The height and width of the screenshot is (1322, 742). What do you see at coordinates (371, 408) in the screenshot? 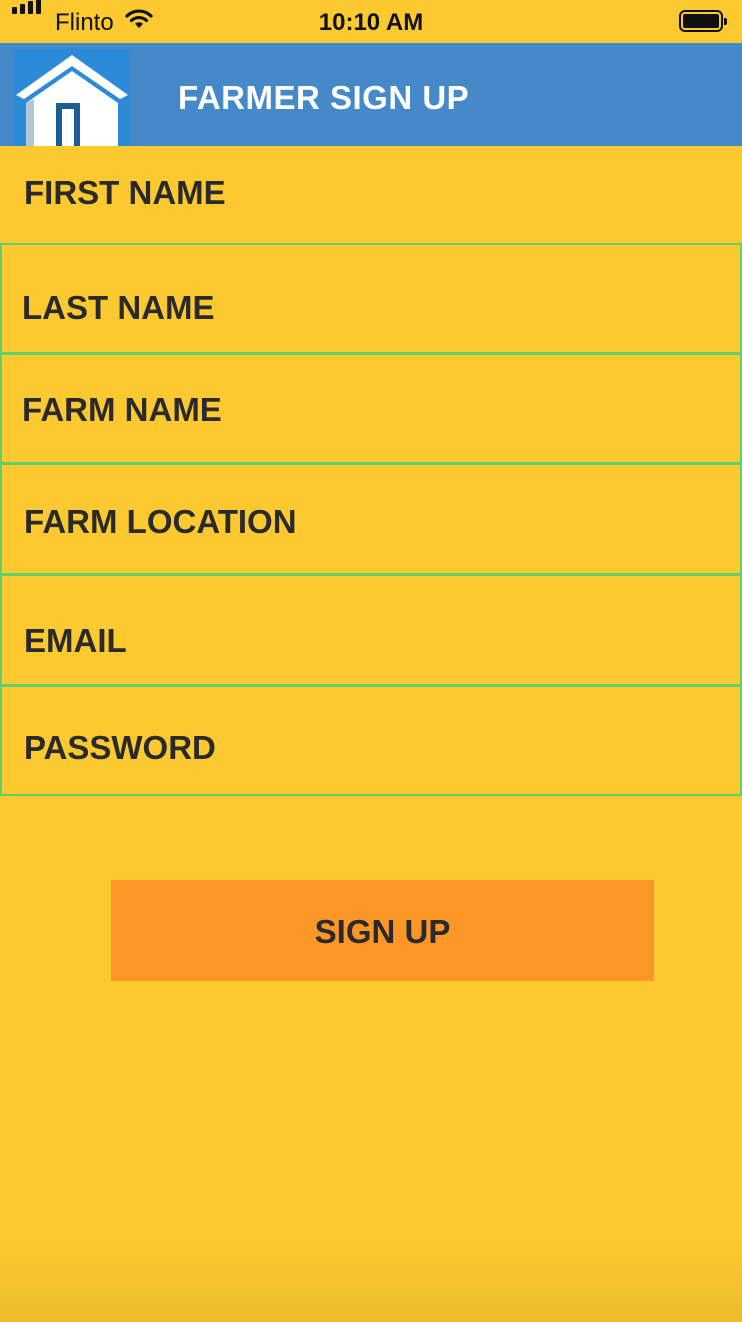
I see `farm-name-field: FARM NAME` at bounding box center [371, 408].